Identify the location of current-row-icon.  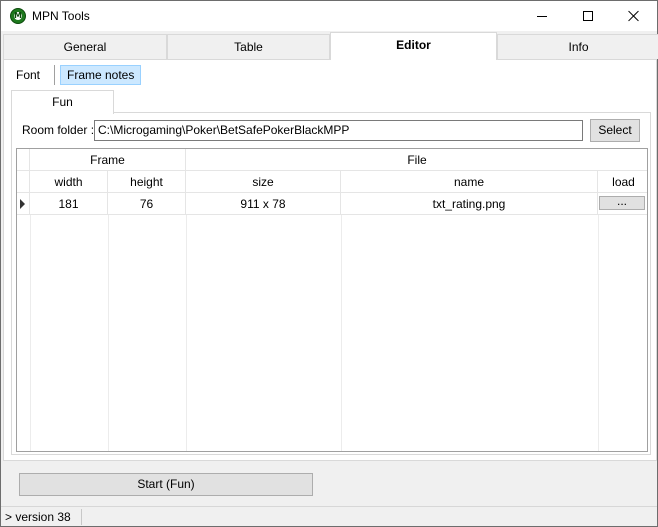
(22, 204).